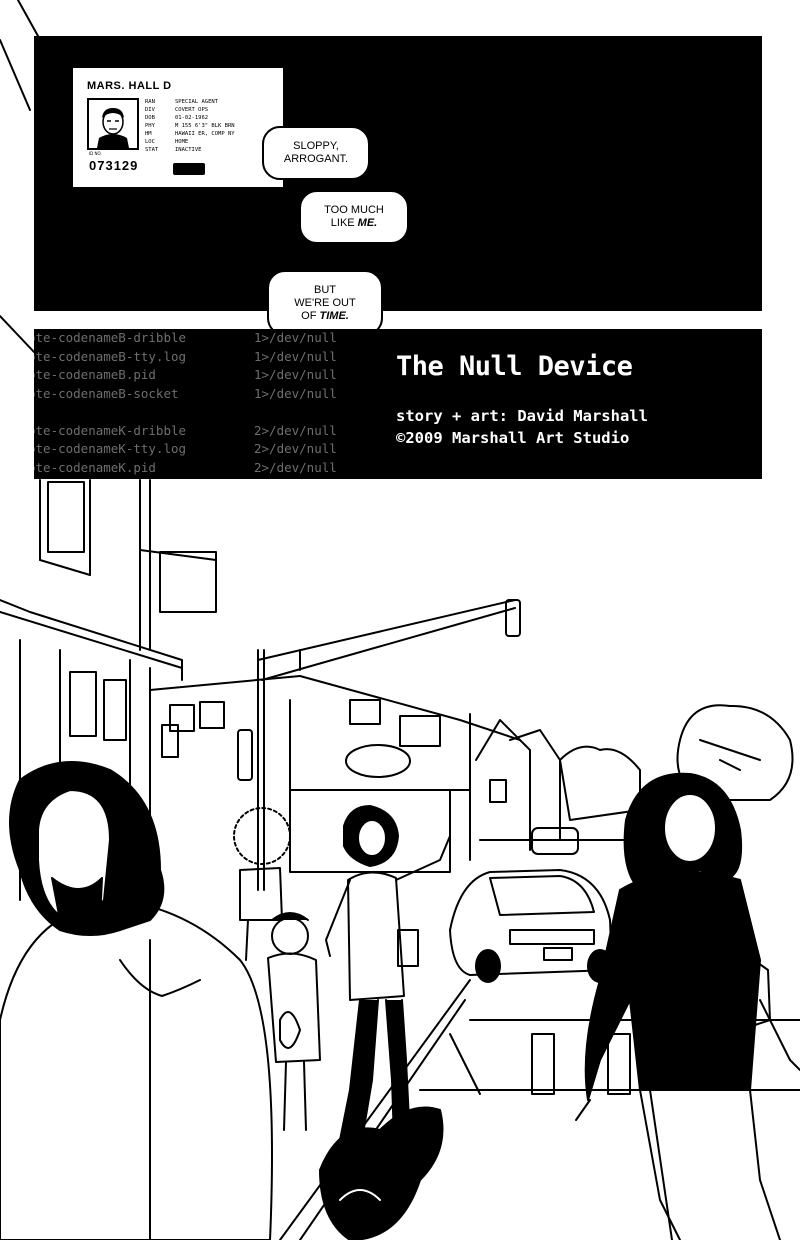  What do you see at coordinates (136, 1000) in the screenshot?
I see `man-long-hair` at bounding box center [136, 1000].